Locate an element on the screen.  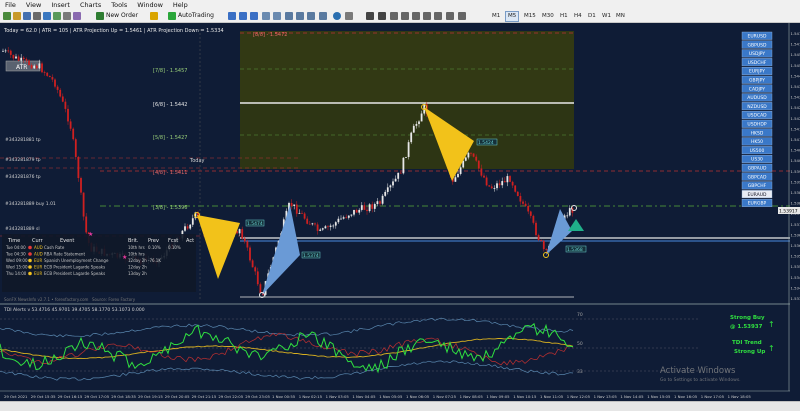
candlestick-icon is located at coordinates (243, 16).